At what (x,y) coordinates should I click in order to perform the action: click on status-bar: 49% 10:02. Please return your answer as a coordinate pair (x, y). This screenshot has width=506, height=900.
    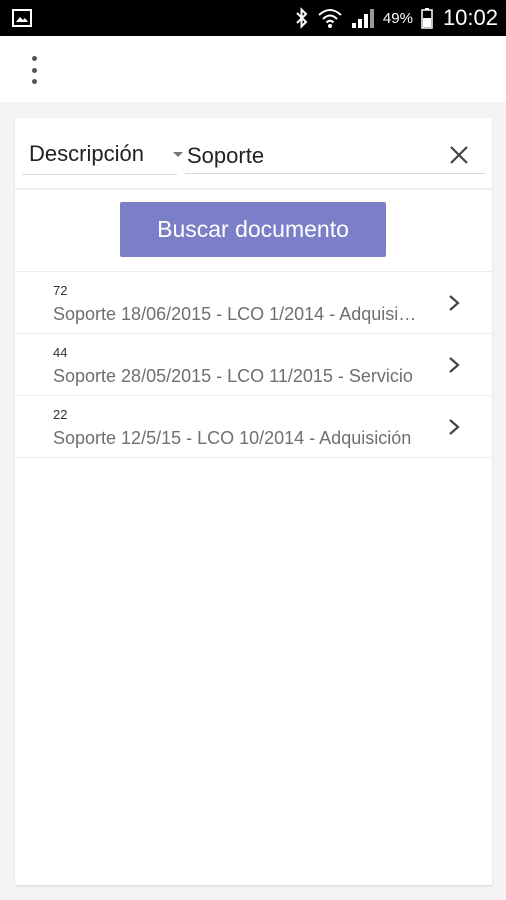
    Looking at the image, I should click on (253, 18).